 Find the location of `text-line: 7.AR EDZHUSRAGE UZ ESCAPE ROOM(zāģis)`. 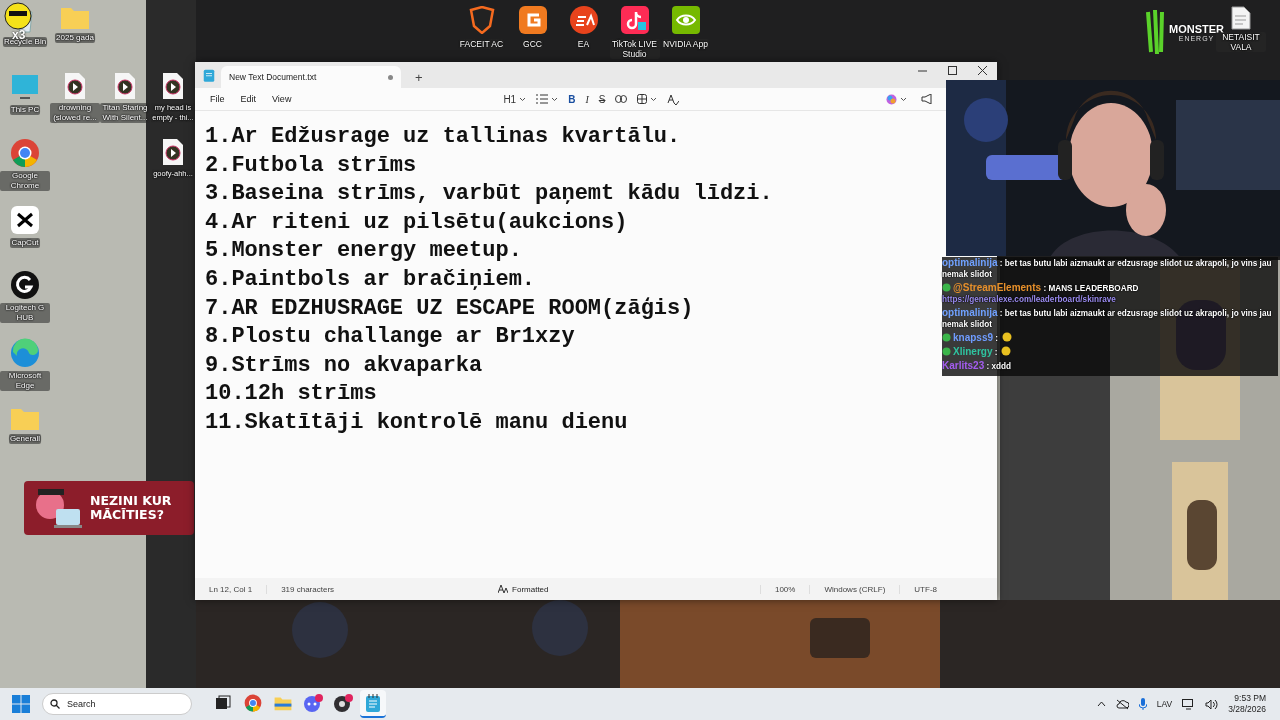

text-line: 7.AR EDZHUSRAGE UZ ESCAPE ROOM(zāģis) is located at coordinates (449, 308).